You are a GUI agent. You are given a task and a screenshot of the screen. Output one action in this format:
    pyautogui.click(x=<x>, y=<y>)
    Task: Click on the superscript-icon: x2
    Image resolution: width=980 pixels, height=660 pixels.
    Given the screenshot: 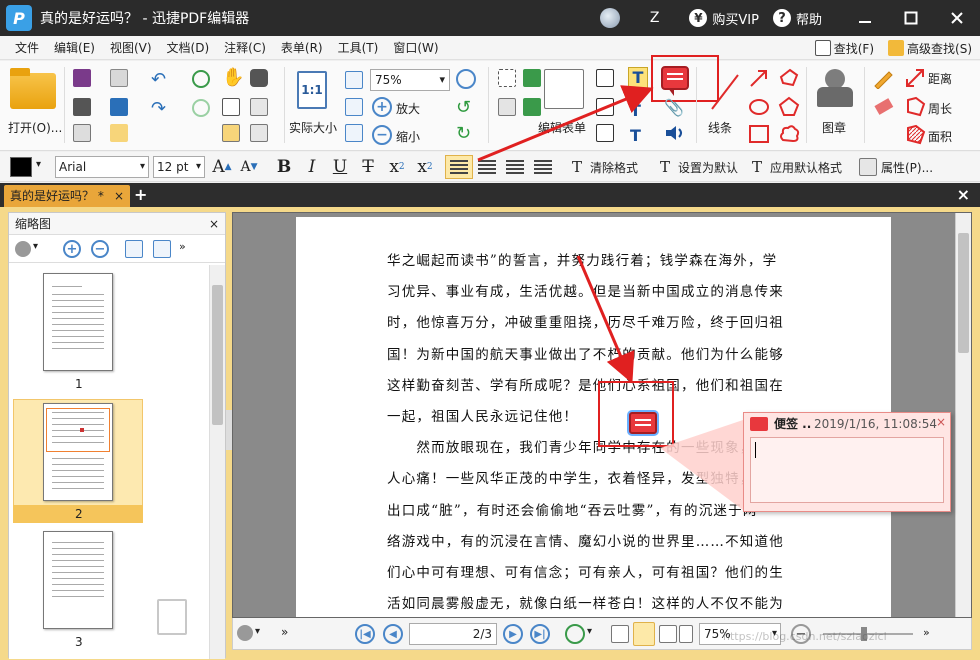 What is the action you would take?
    pyautogui.click(x=425, y=167)
    